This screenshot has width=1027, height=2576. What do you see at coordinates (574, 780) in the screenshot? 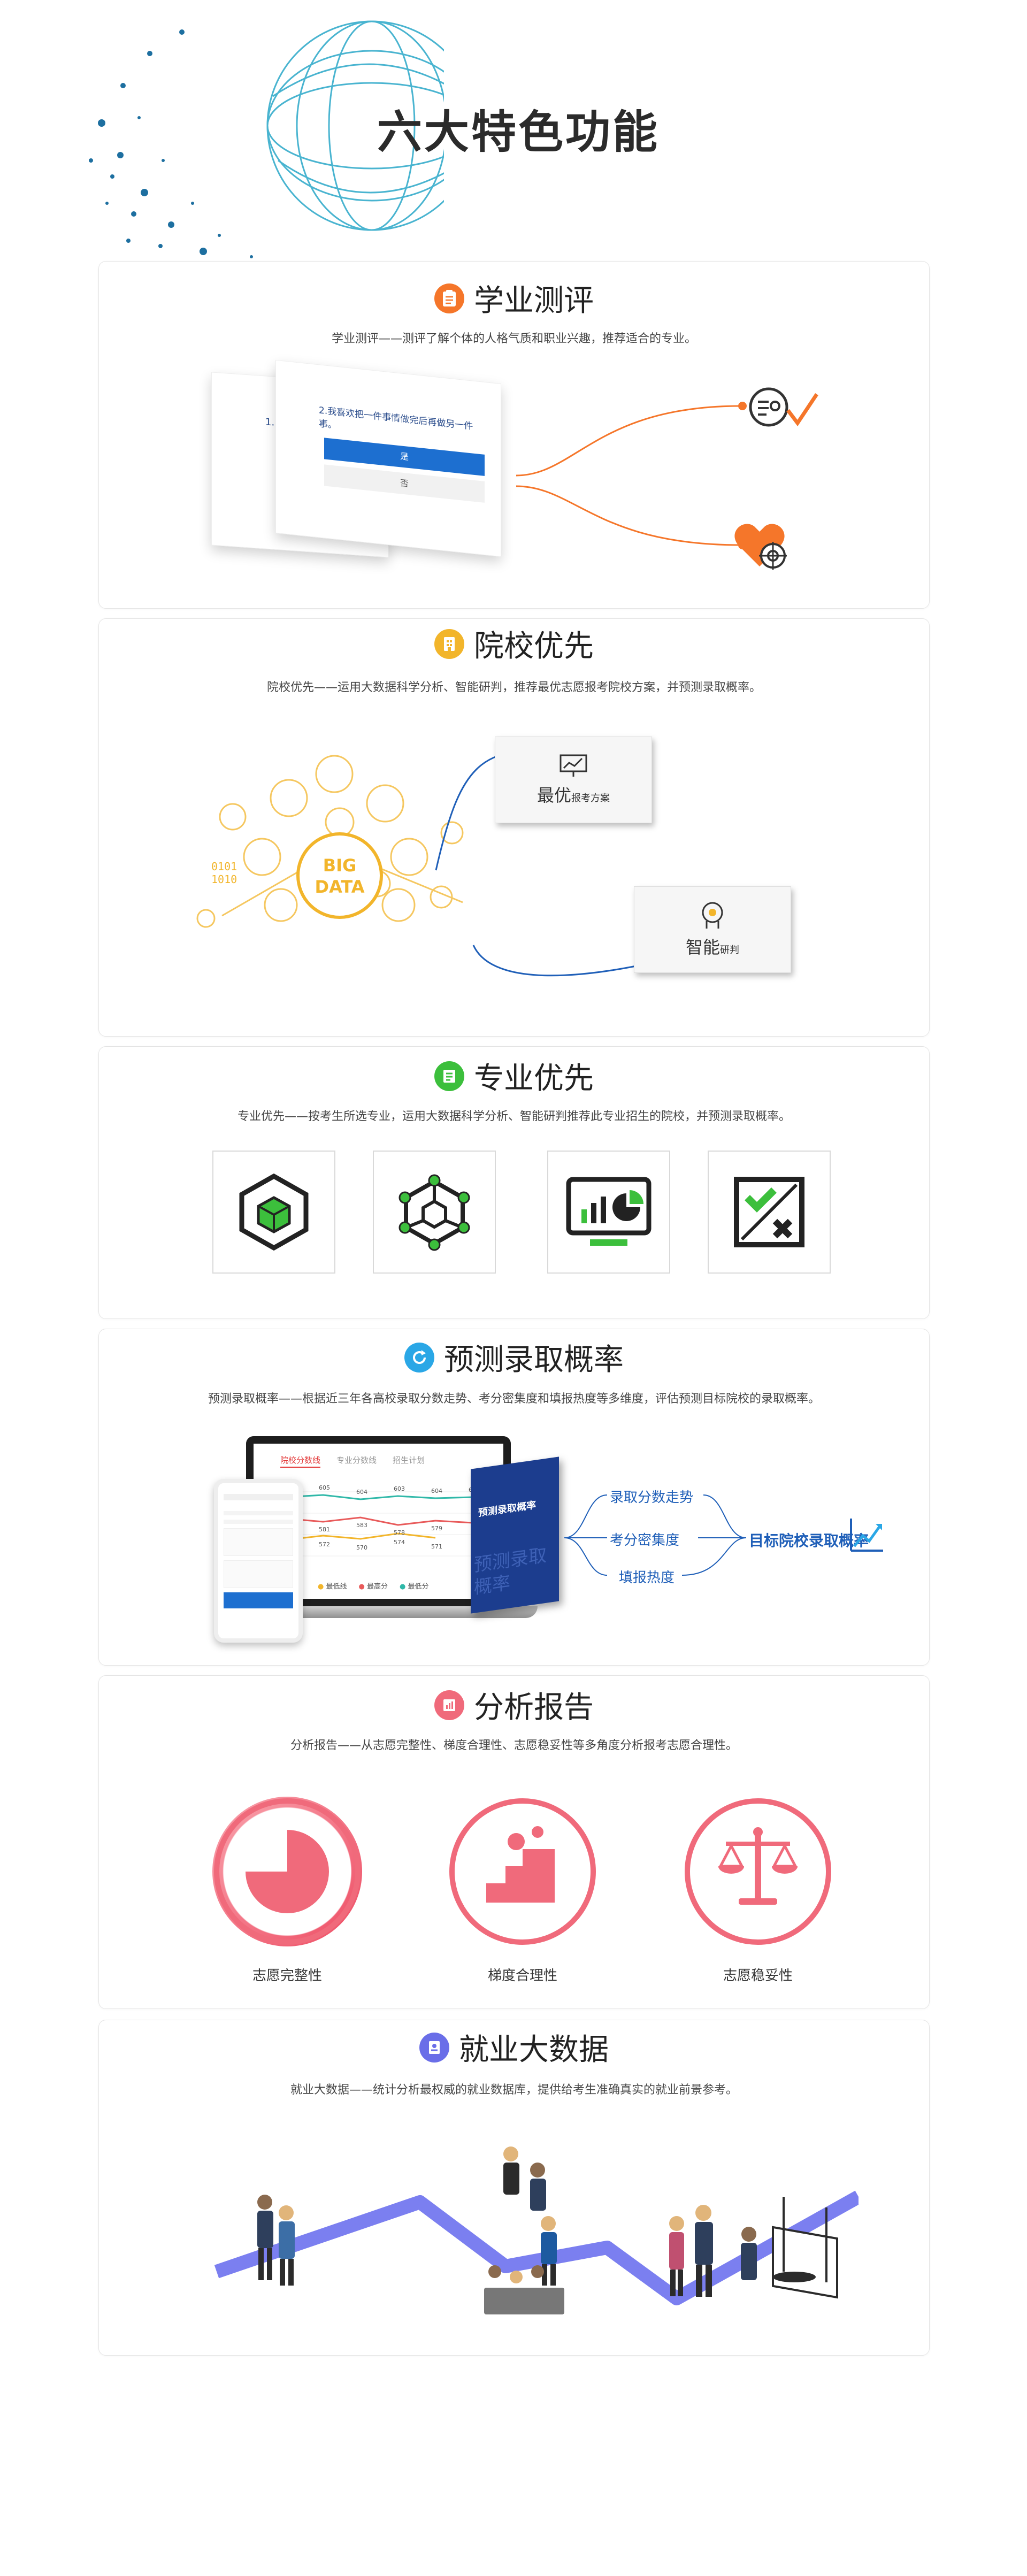
I see `optimal-plan-box: 最优报考方案` at bounding box center [574, 780].